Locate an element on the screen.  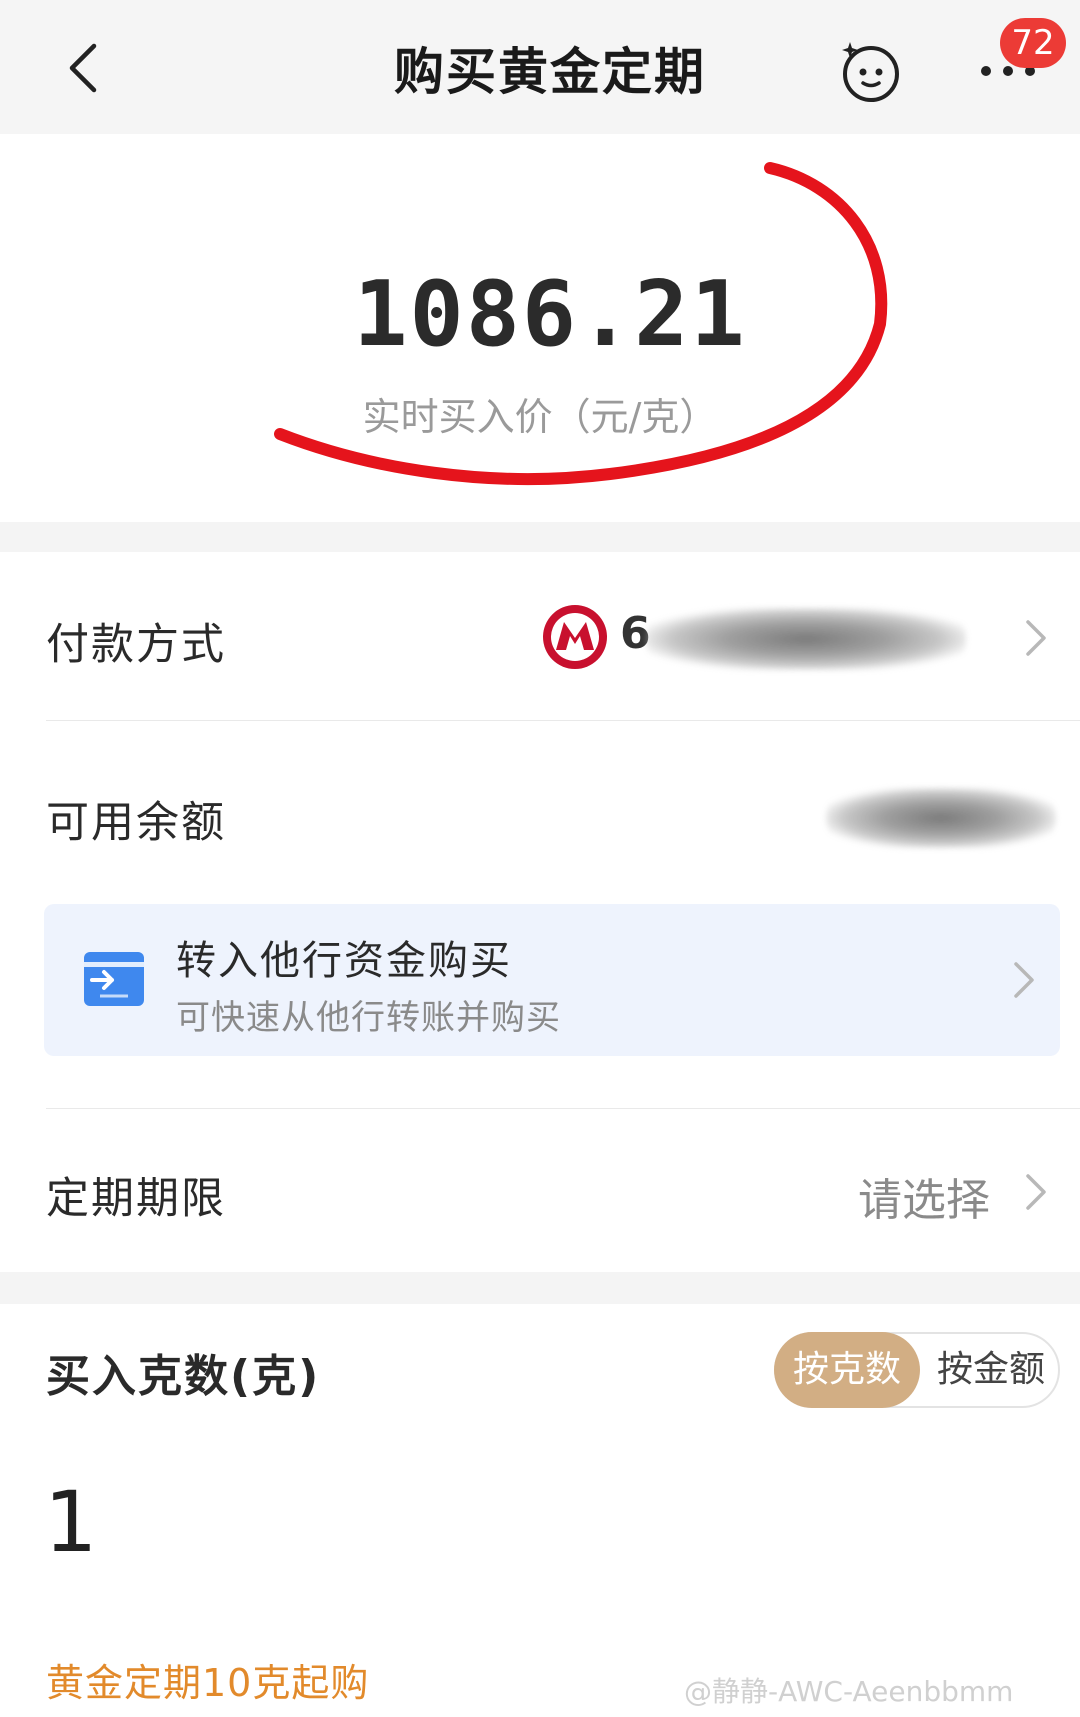
customer-service-icon is located at coordinates (871, 71).